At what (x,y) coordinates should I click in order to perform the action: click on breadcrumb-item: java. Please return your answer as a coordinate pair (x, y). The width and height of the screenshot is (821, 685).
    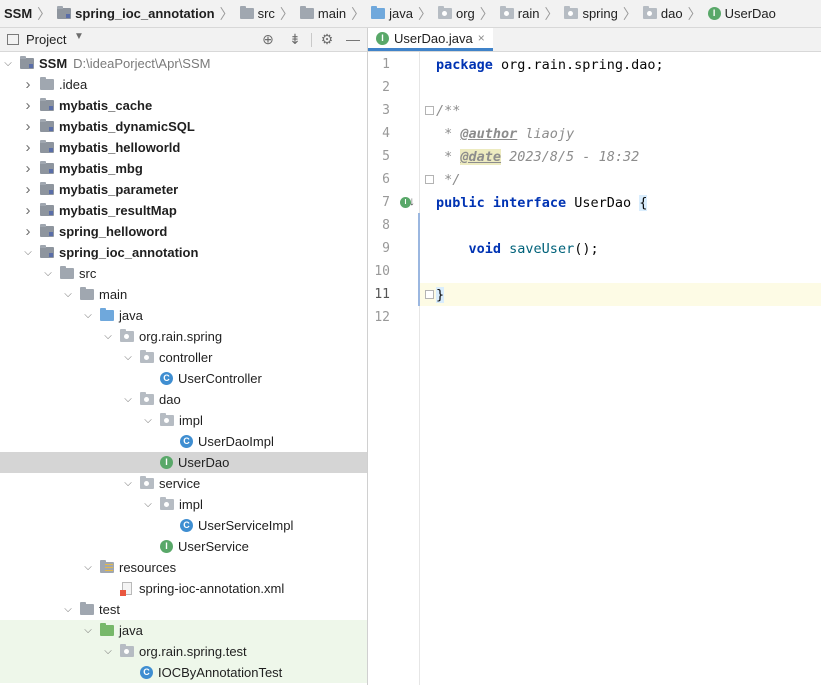
    Looking at the image, I should click on (392, 13).